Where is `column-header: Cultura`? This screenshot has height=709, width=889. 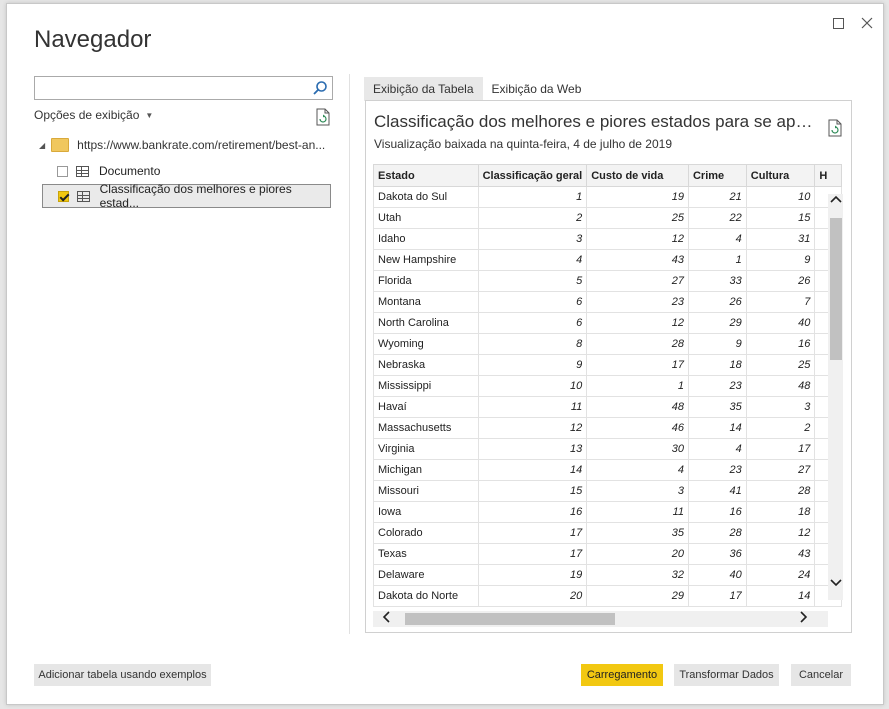 column-header: Cultura is located at coordinates (780, 175).